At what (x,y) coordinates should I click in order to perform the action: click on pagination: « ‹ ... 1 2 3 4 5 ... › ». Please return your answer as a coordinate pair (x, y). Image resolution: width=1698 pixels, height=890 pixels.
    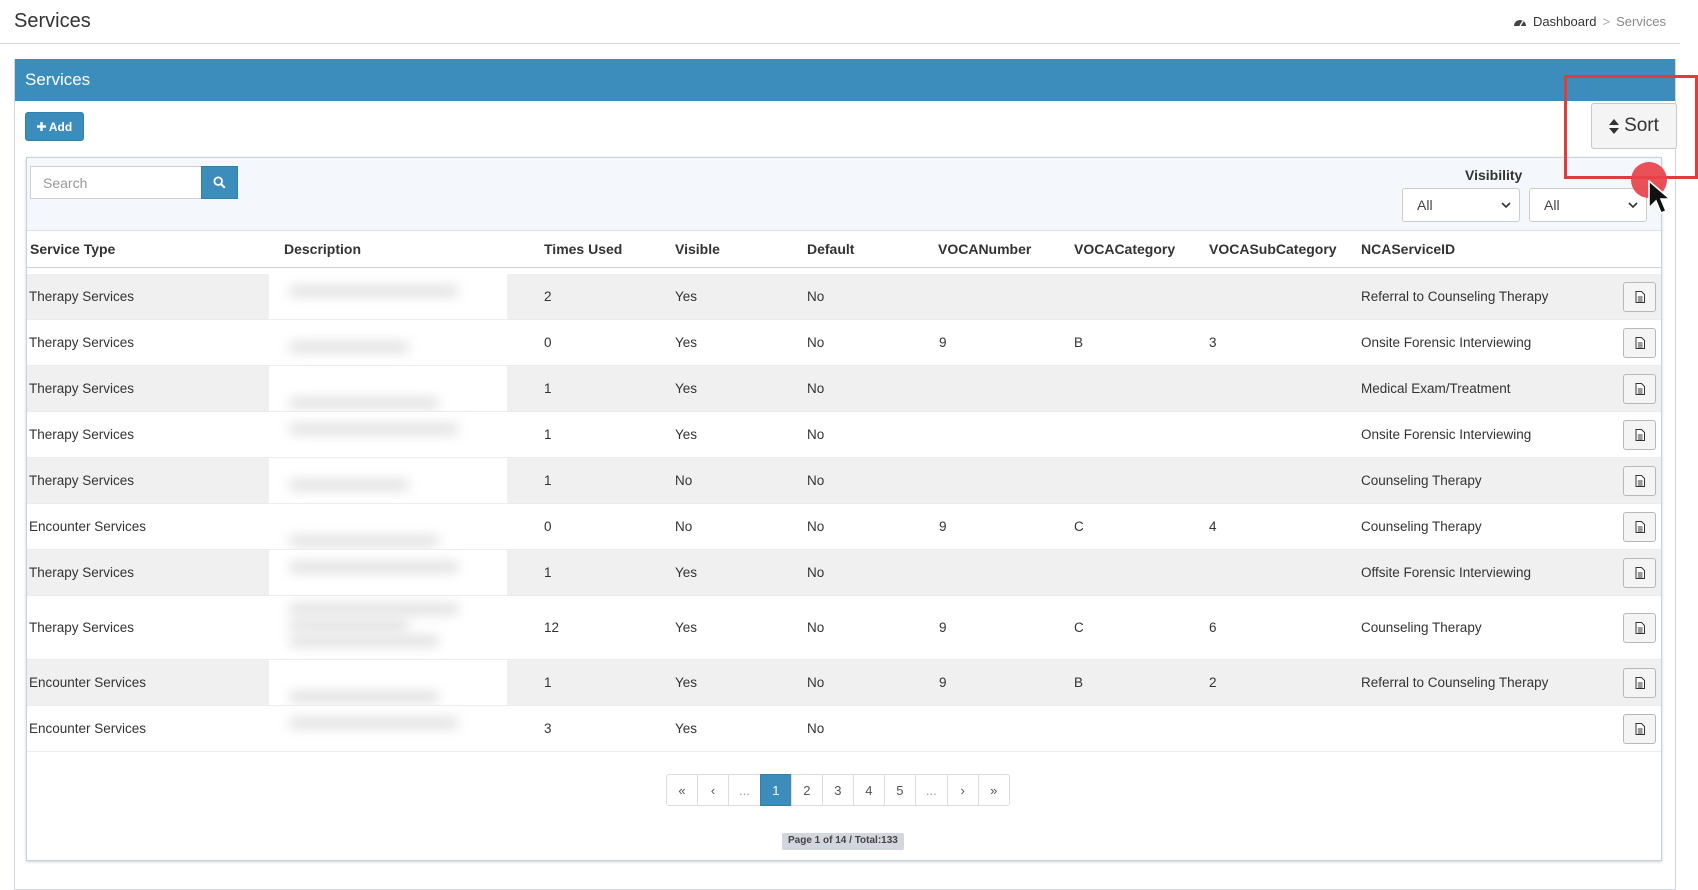
    Looking at the image, I should click on (838, 790).